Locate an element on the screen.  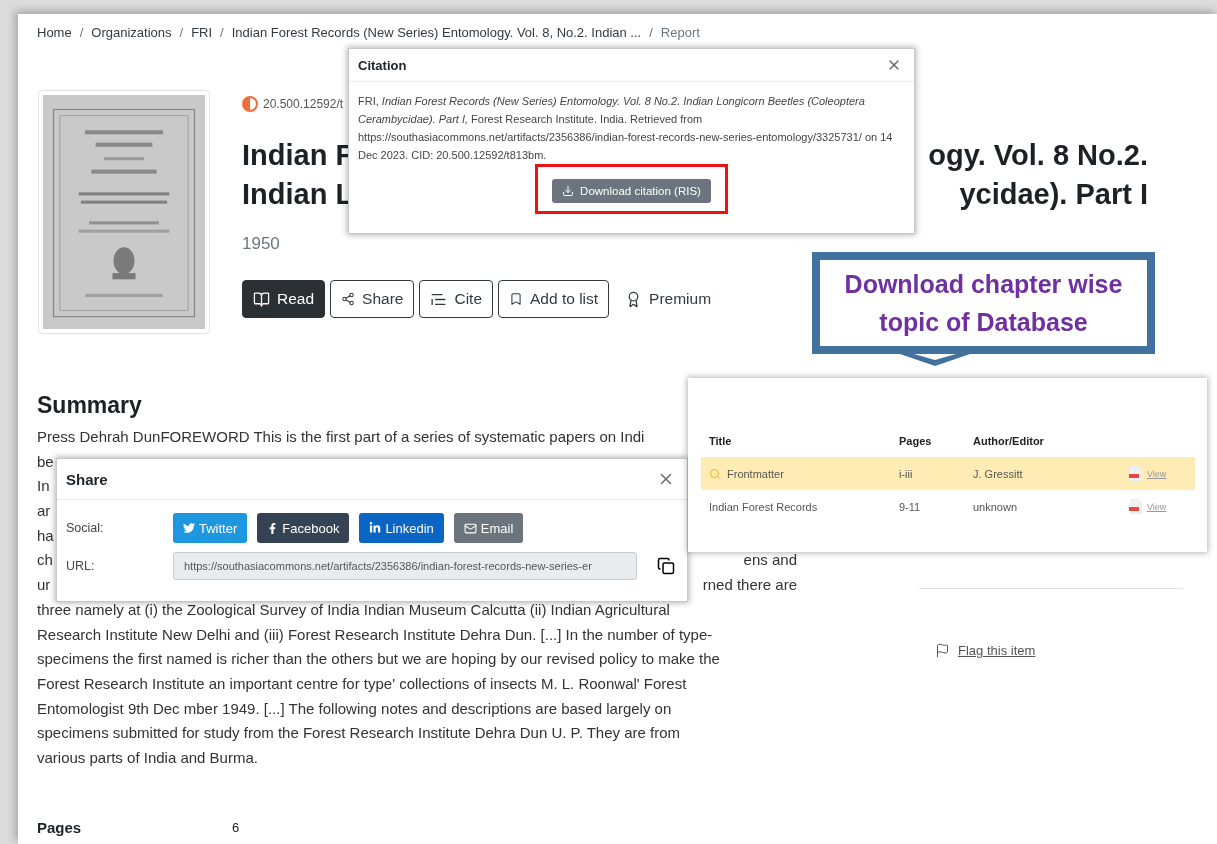
summary-text: three namely at (i) the Zoological Survey of India Indian Museum Calcutta (ii) Indian Agricultural is located at coordinates (353, 609).